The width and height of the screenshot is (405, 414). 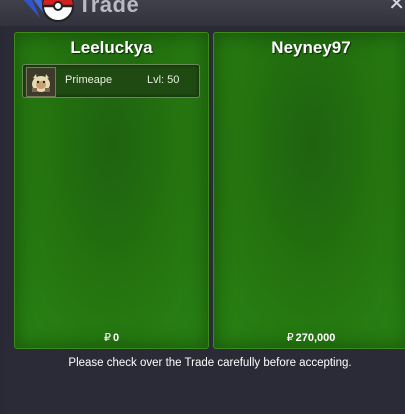 I want to click on right-money: ₽270,000, so click(x=309, y=337).